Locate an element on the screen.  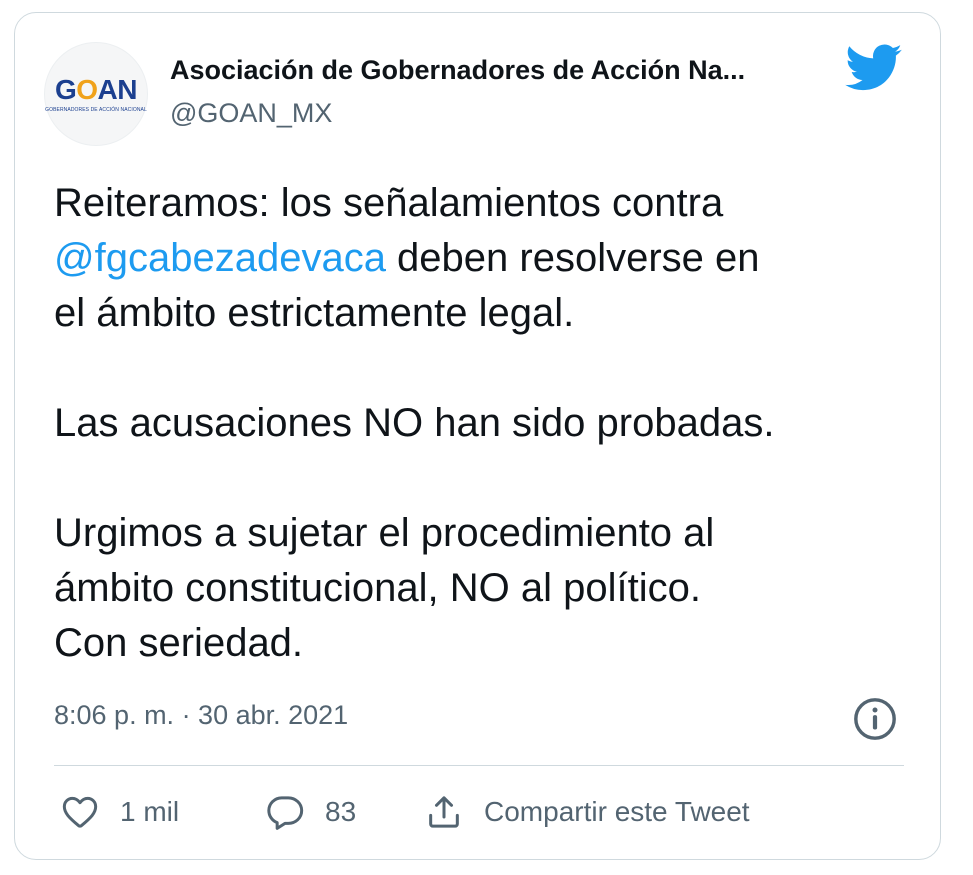
like-count: 1 mil is located at coordinates (150, 811).